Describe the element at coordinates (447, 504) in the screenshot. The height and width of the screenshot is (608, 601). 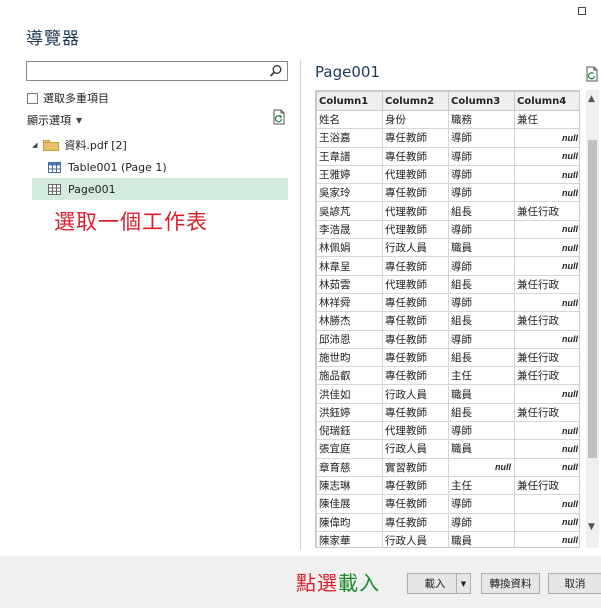
I see `table-row: 陳佳展 專任教師 導師 null` at that location.